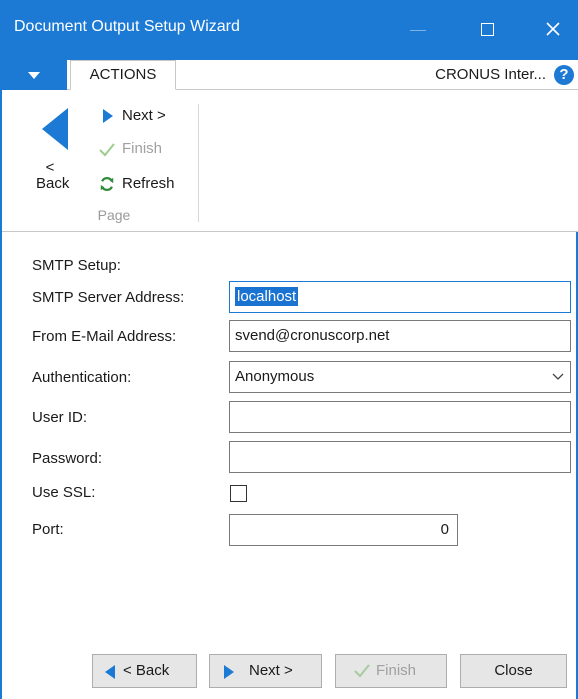 The height and width of the screenshot is (699, 578). Describe the element at coordinates (290, 75) in the screenshot. I see `ribbon-tab-row: ACTIONS CRONUS Inter... ?` at that location.